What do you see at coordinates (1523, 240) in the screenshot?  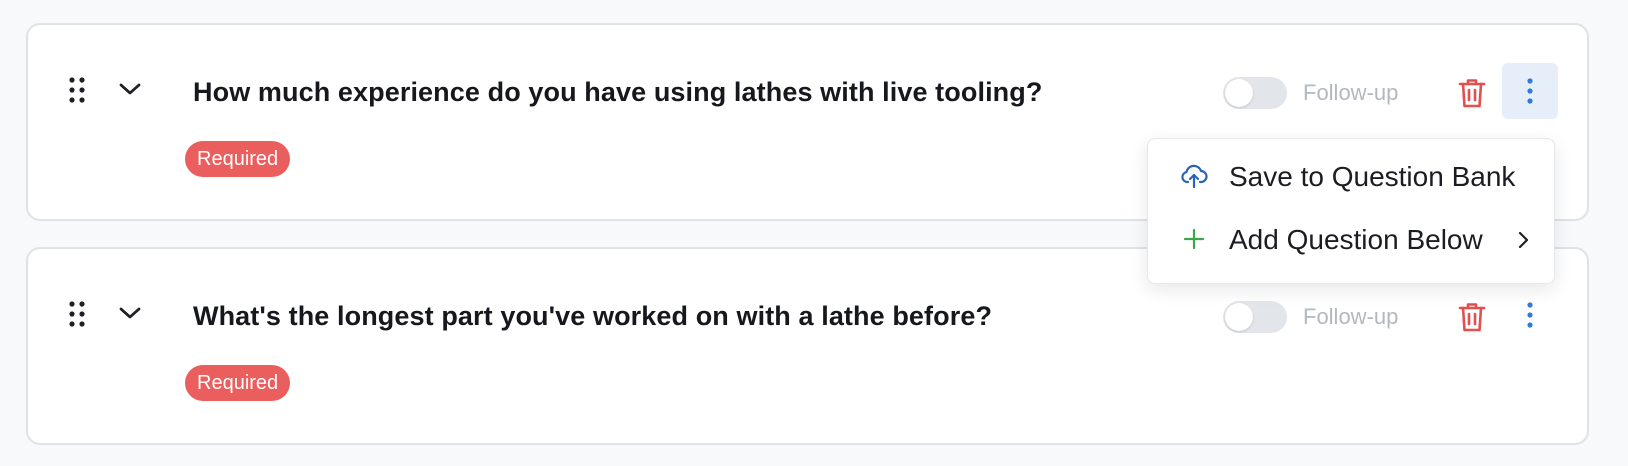 I see `chevron-right-icon` at bounding box center [1523, 240].